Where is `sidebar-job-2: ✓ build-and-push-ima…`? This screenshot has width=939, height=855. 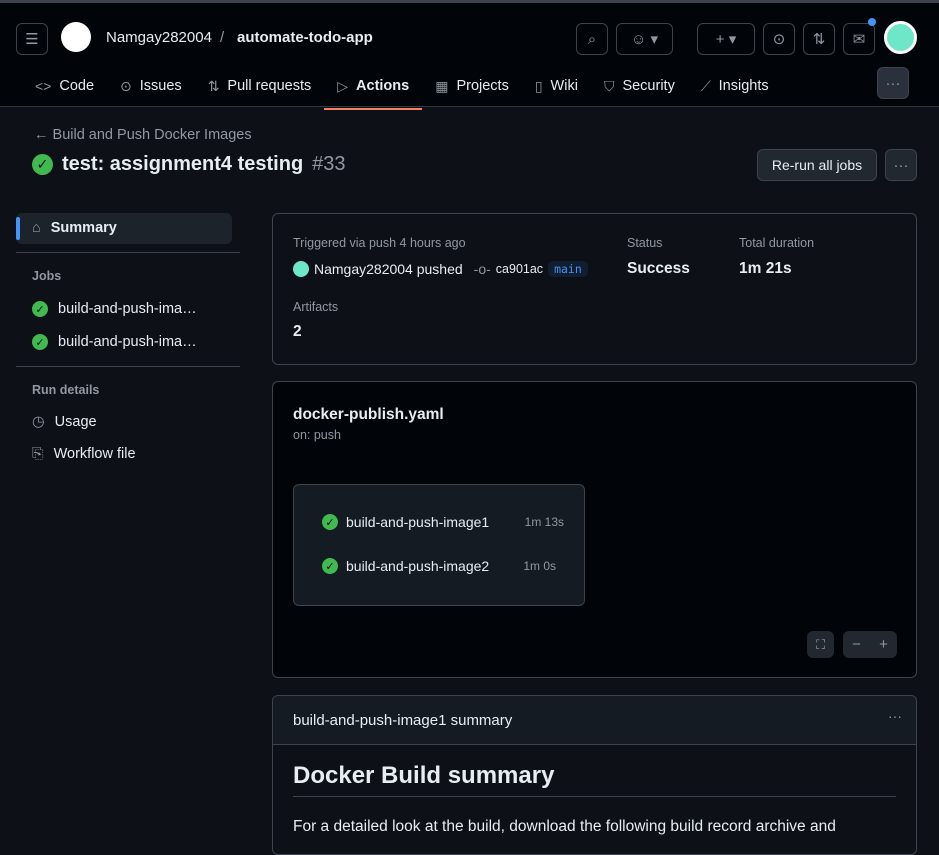
sidebar-job-2: ✓ build-and-push-ima… is located at coordinates (114, 342).